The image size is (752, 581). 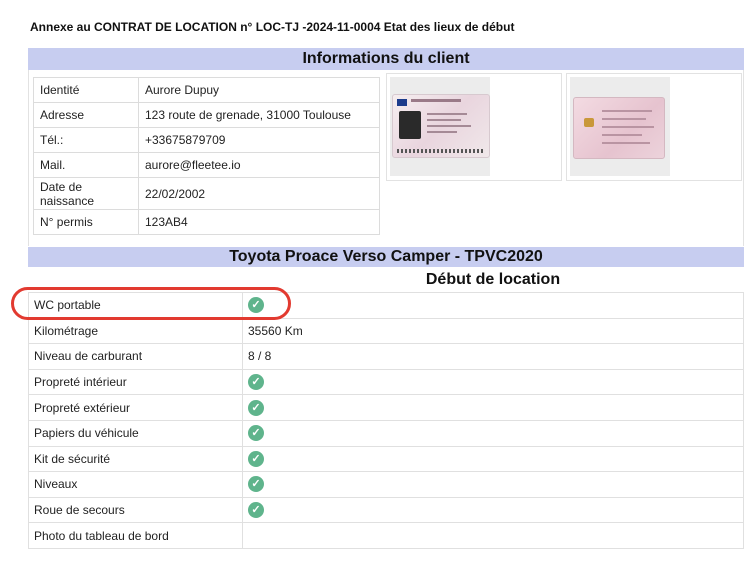 I want to click on checklist-row-papers: Papiers du véhicule ✓, so click(x=386, y=433).